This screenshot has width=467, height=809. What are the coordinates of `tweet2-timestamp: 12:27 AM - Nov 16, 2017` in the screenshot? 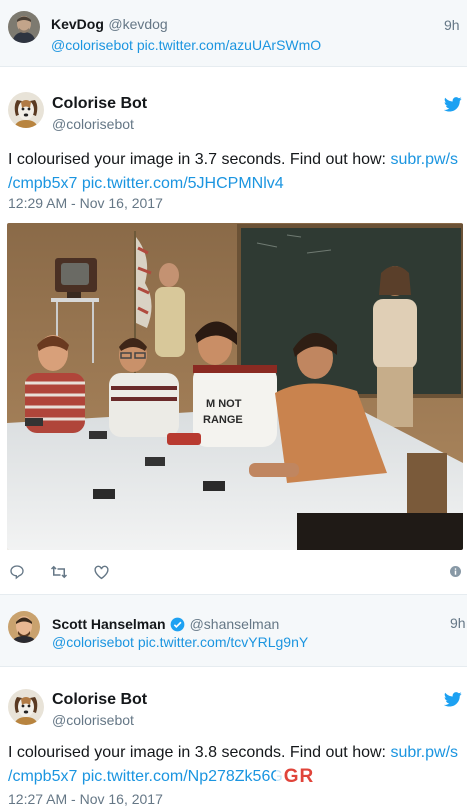 It's located at (85, 799).